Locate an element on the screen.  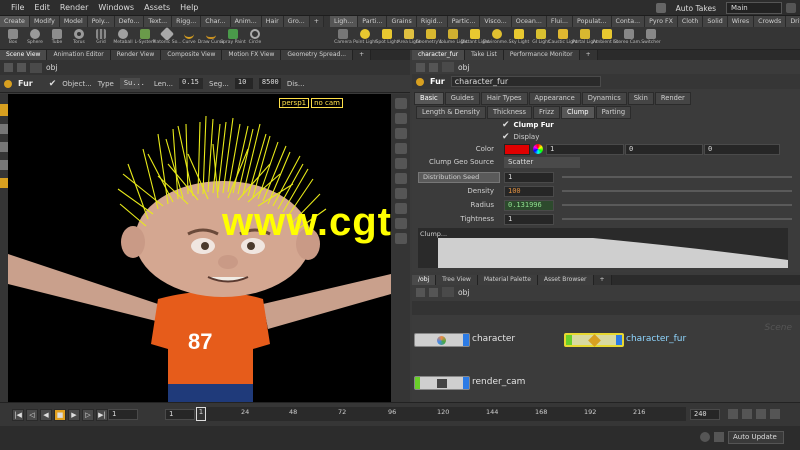
tool-sky-light: Sky Light is located at coordinates (519, 39).